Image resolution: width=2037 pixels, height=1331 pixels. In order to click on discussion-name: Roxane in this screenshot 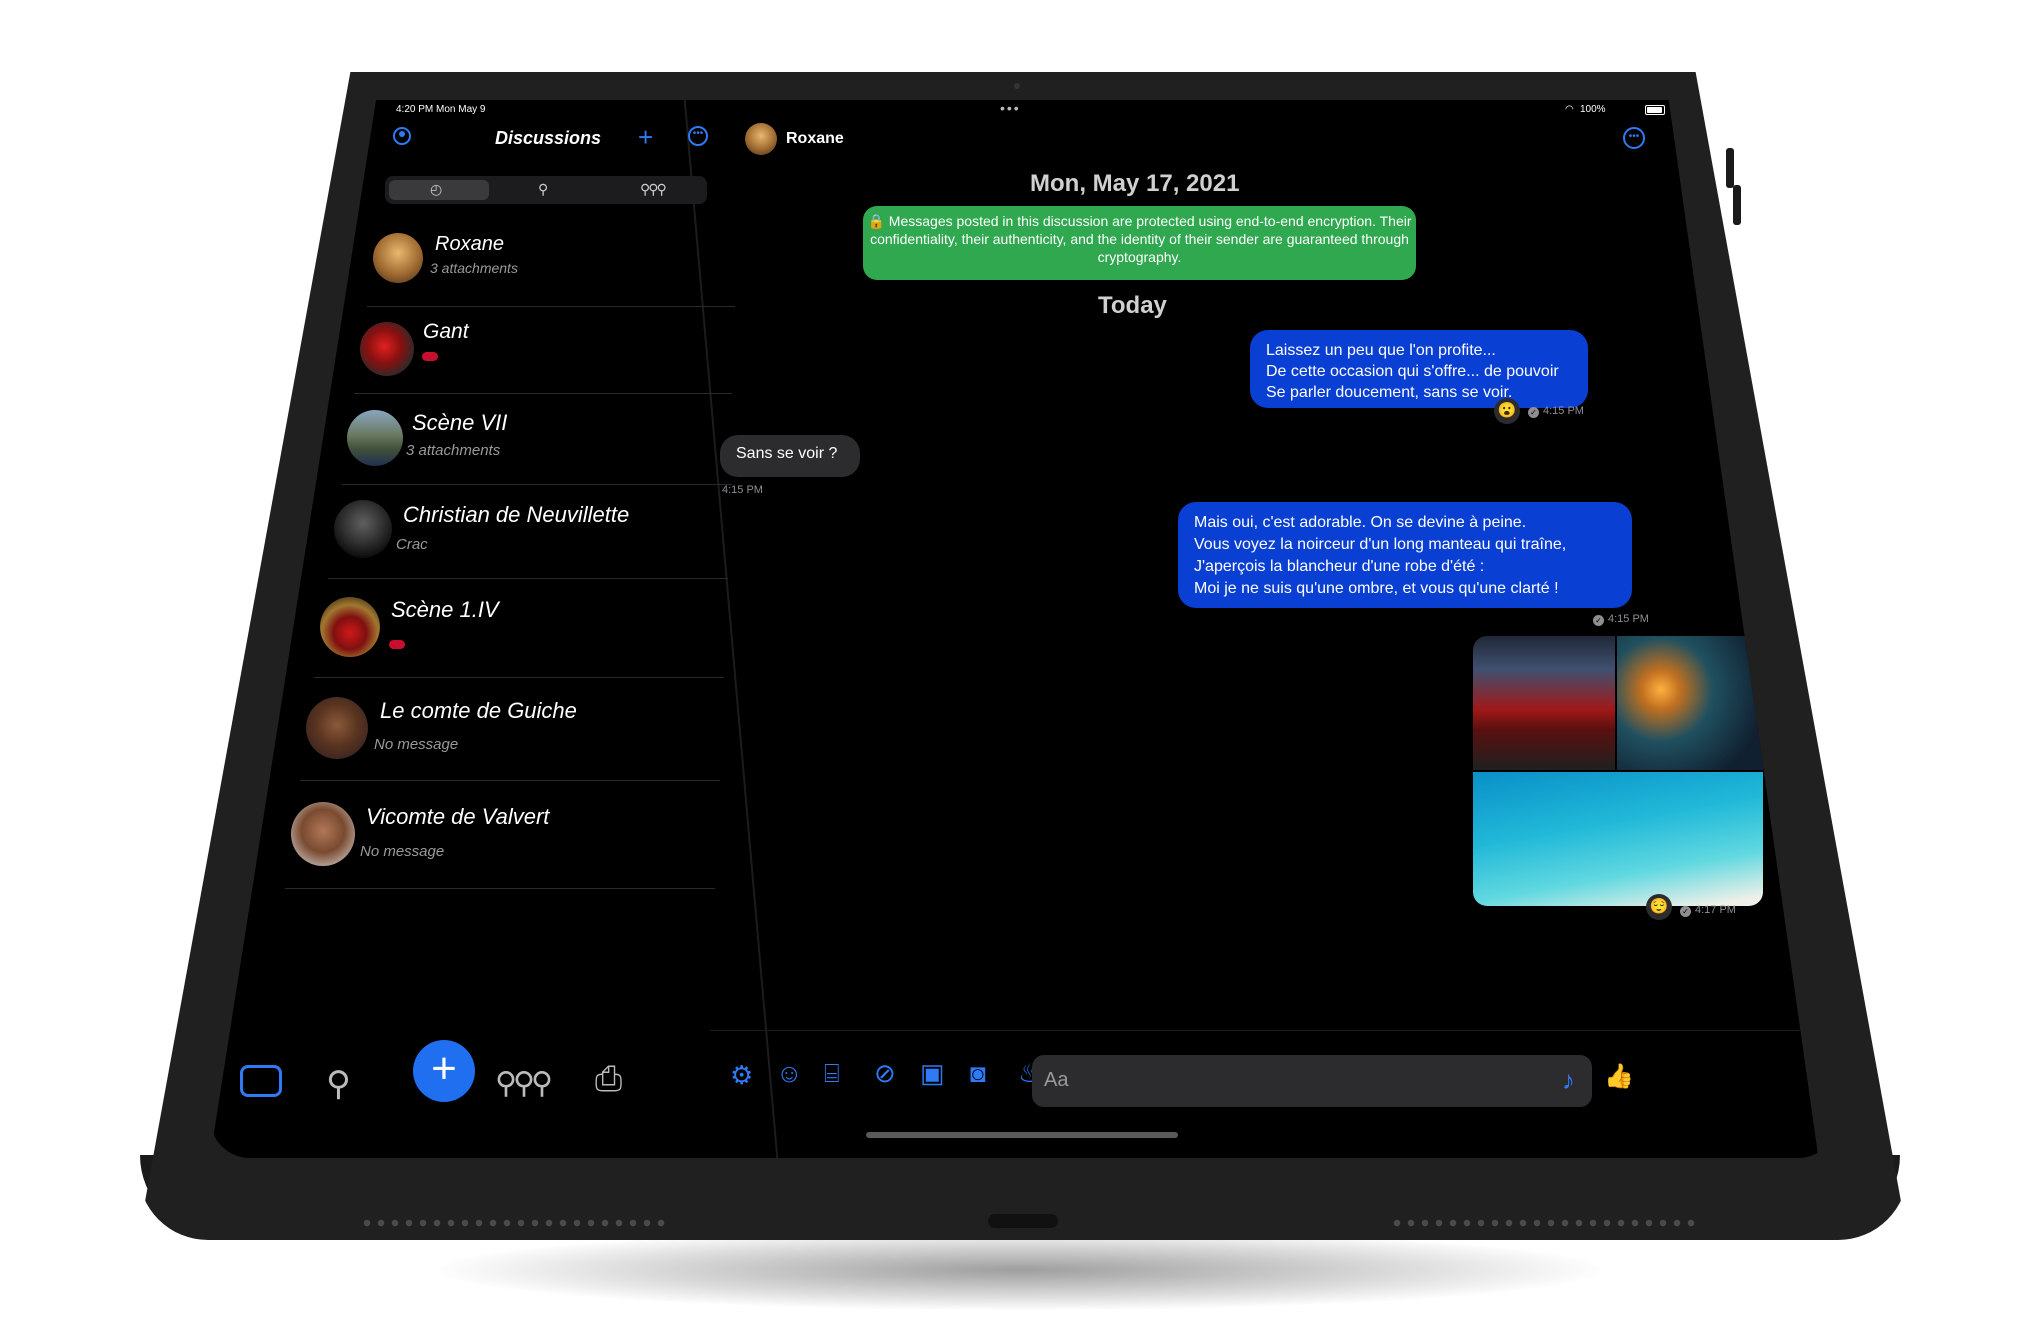, I will do `click(469, 244)`.